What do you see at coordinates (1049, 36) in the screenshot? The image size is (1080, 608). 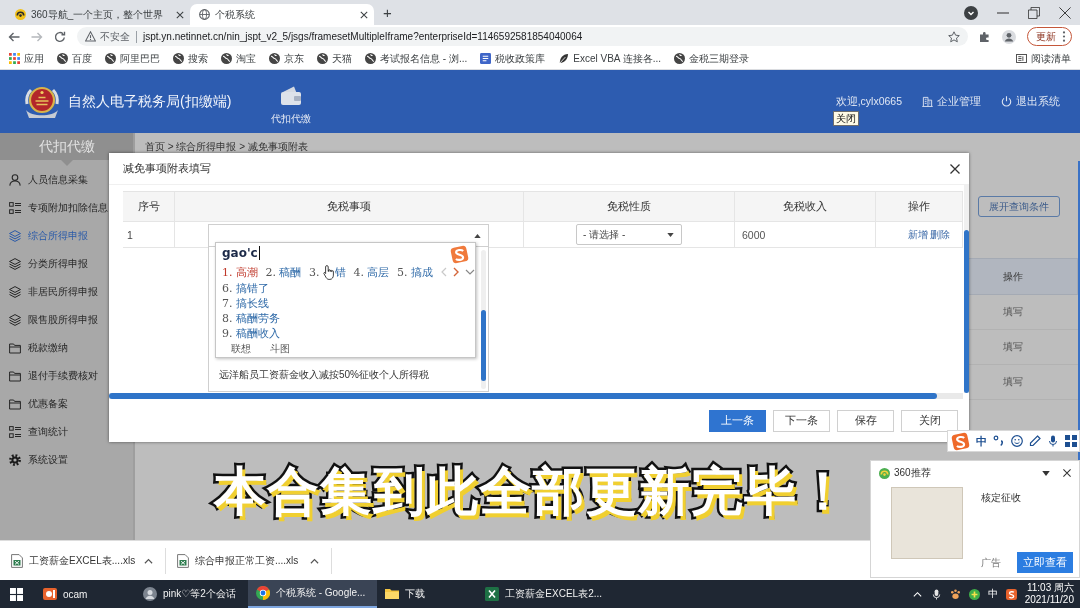 I see `update-button: 更新` at bounding box center [1049, 36].